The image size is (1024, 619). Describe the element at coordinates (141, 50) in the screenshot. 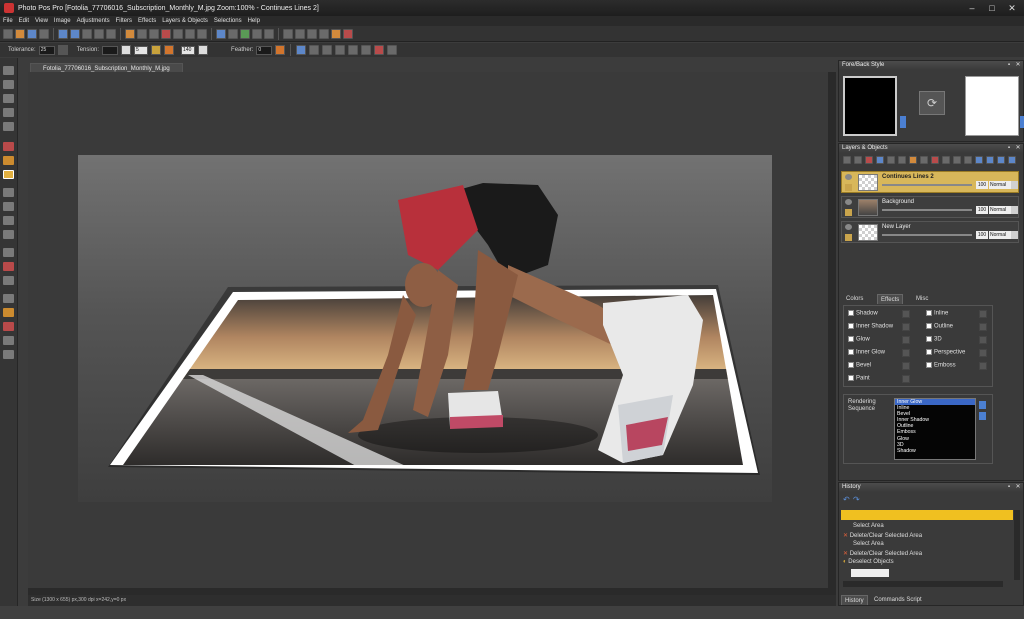

I see `width-input: 5` at that location.